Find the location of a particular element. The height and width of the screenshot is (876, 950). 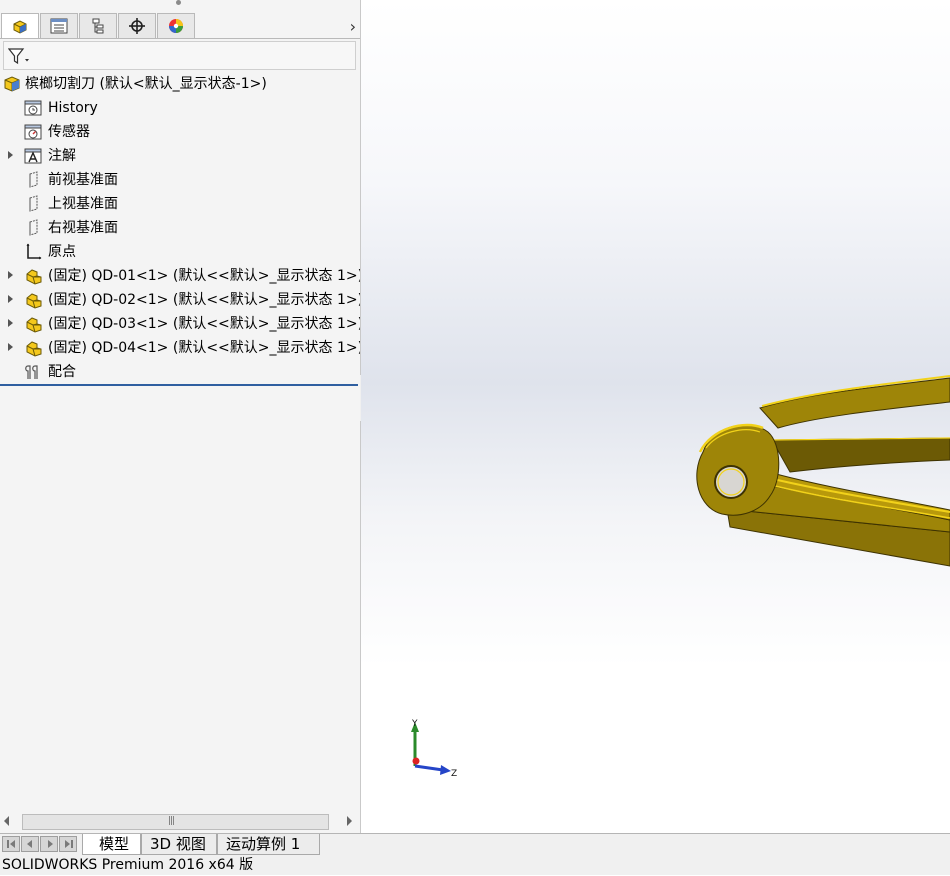

tree-item-mates: 配合 is located at coordinates (180, 372).